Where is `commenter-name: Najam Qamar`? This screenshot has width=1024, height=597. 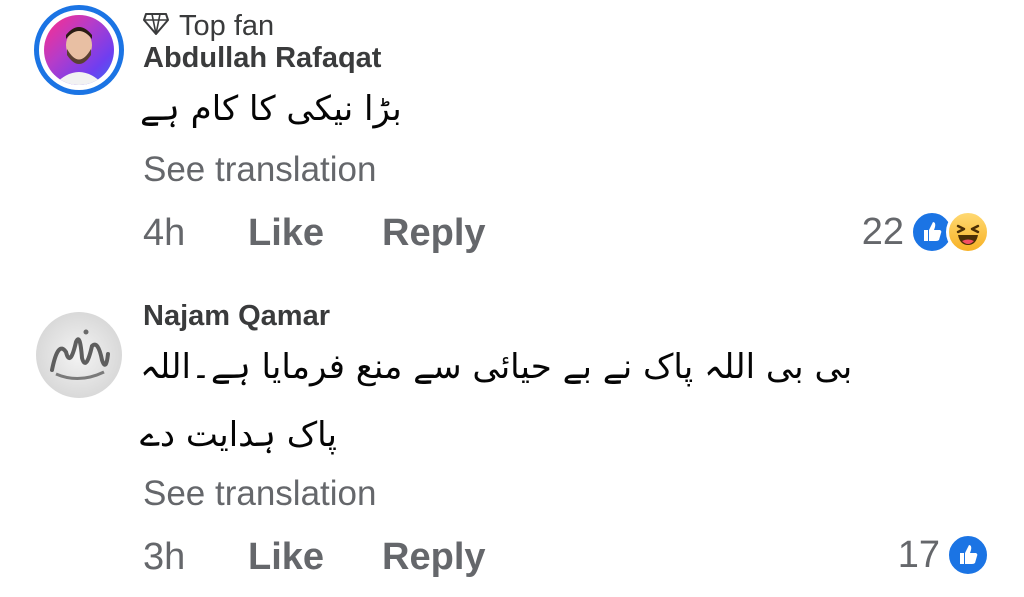
commenter-name: Najam Qamar is located at coordinates (236, 316).